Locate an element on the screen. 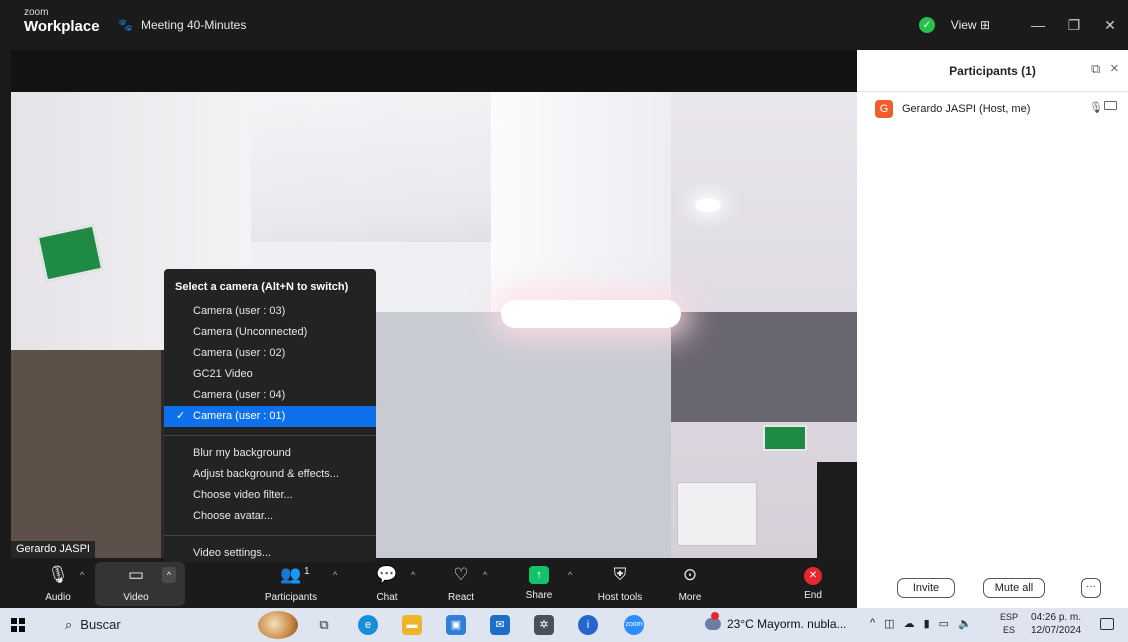 This screenshot has height=642, width=1128. audio-label: Audio is located at coordinates (58, 597).